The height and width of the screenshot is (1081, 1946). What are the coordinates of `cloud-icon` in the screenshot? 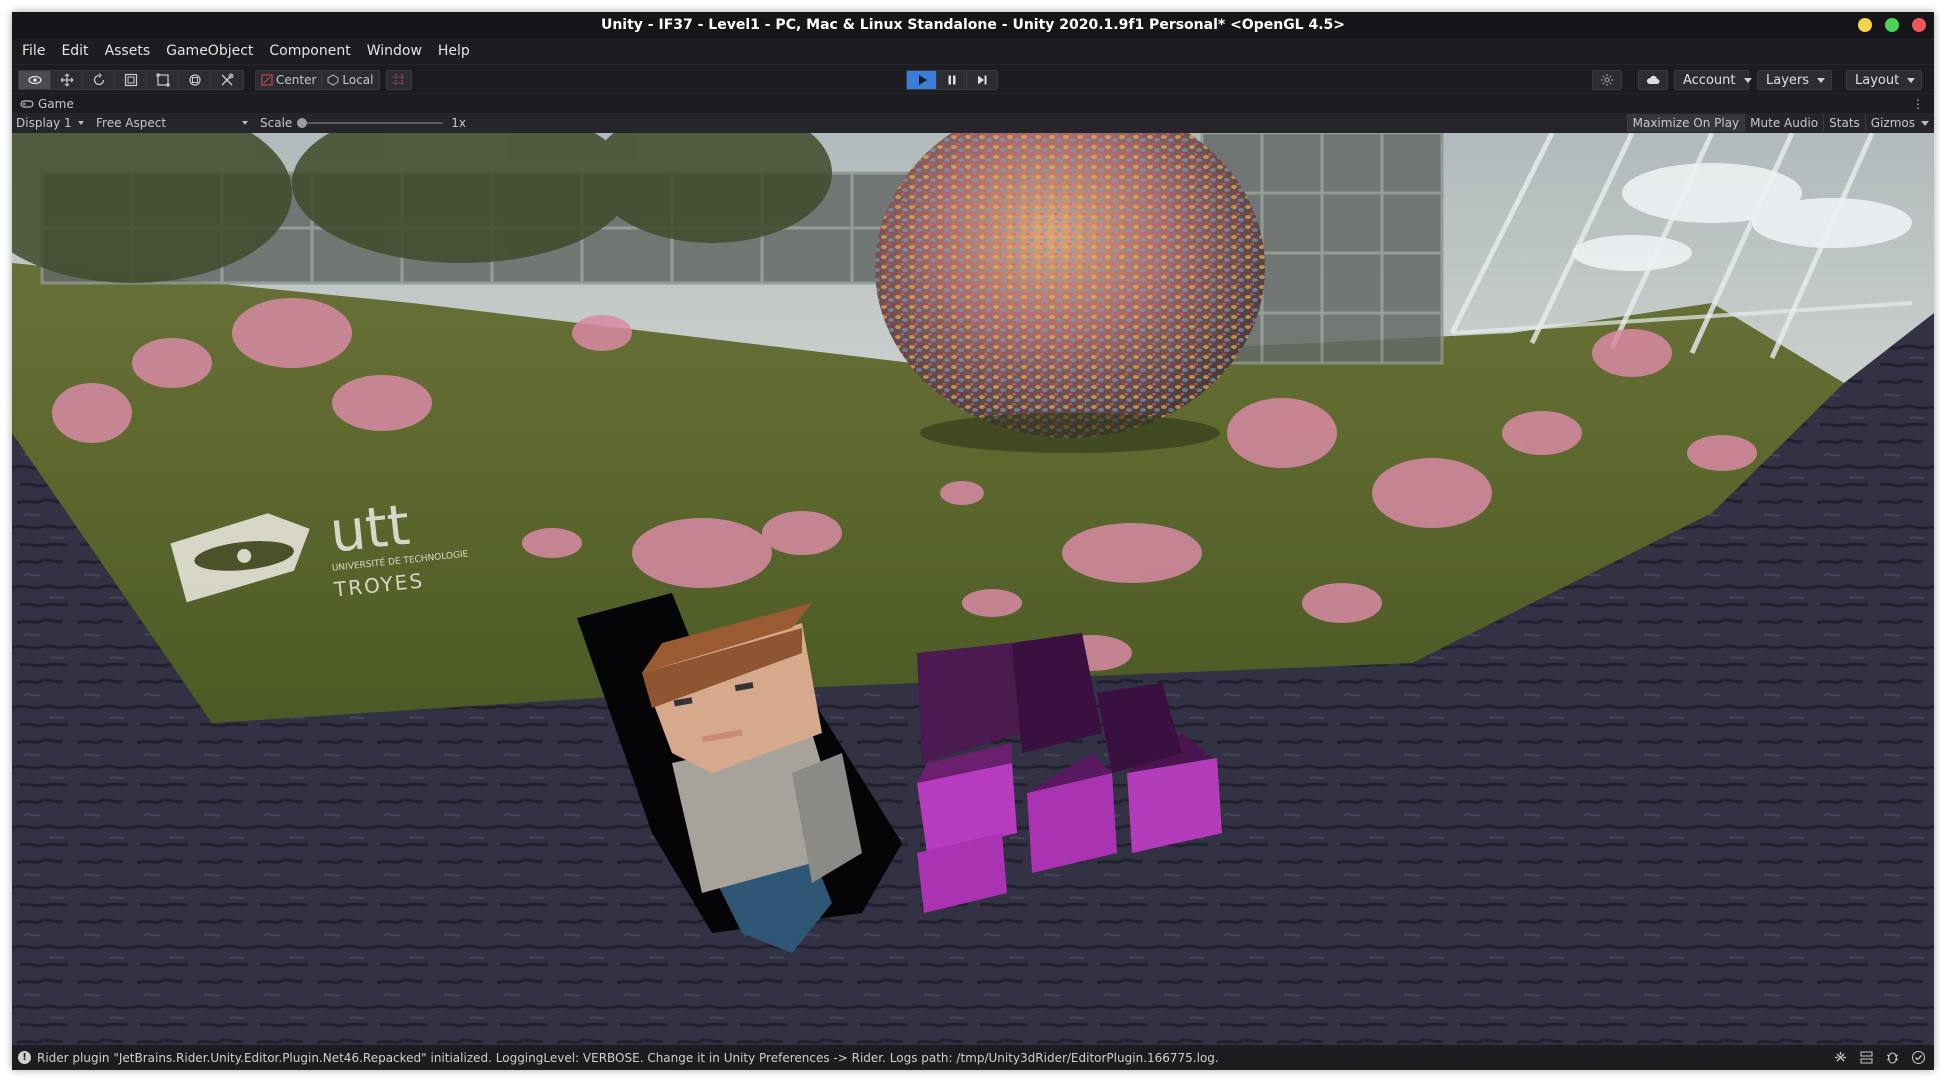 It's located at (1653, 79).